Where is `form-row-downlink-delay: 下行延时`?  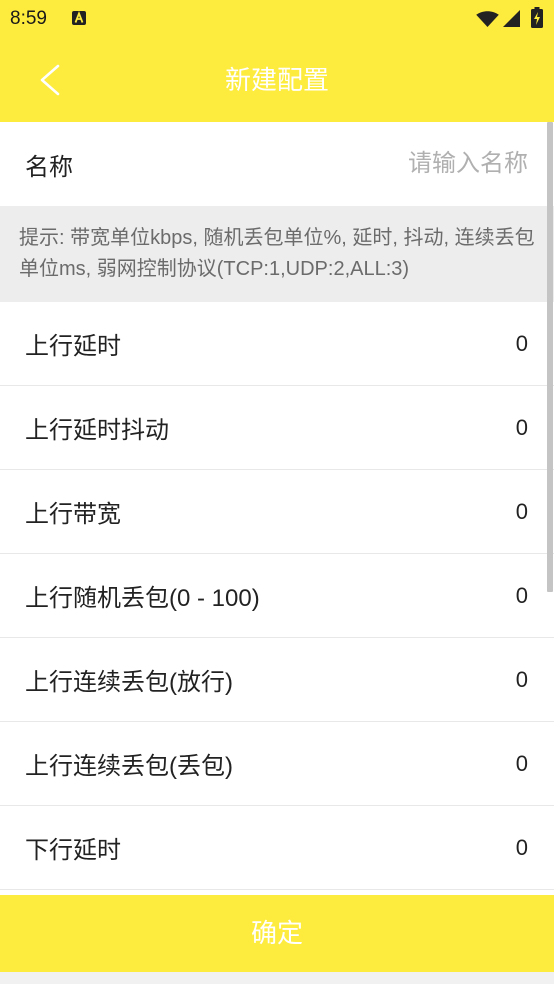
form-row-downlink-delay: 下行延时 is located at coordinates (277, 848).